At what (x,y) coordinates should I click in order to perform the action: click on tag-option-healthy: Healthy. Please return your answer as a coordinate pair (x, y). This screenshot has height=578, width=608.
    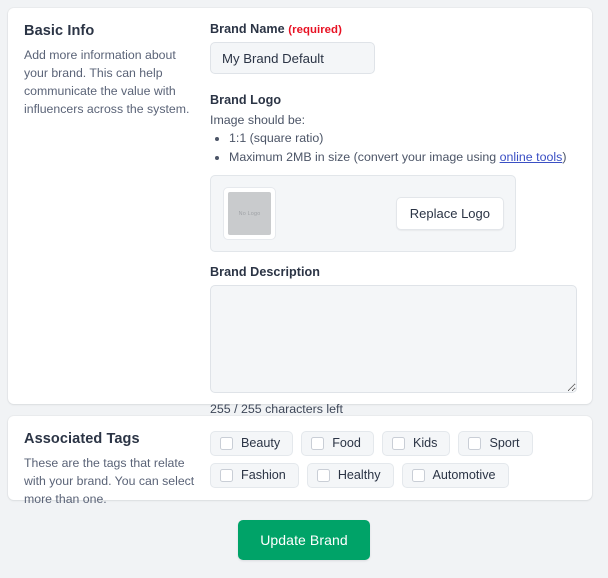
    Looking at the image, I should click on (350, 475).